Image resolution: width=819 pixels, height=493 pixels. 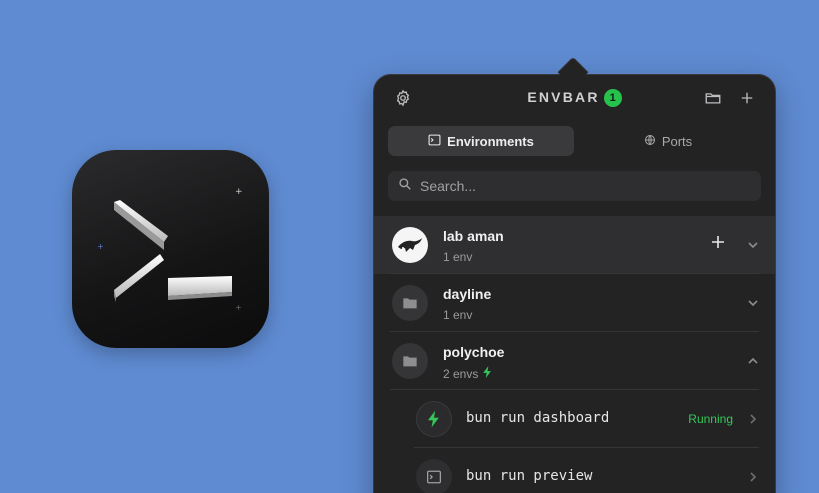 I want to click on project-row-lab-aman: lab aman 1 env, so click(x=574, y=245).